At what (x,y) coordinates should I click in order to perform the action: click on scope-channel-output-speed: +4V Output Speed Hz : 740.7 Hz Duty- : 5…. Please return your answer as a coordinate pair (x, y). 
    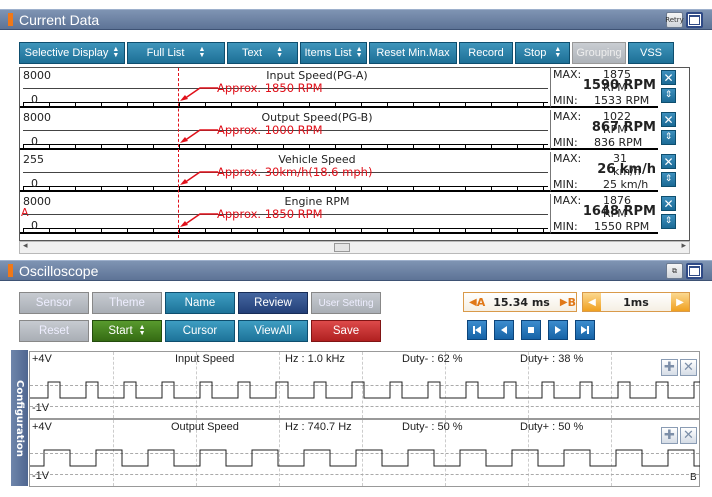
    Looking at the image, I should click on (364, 453).